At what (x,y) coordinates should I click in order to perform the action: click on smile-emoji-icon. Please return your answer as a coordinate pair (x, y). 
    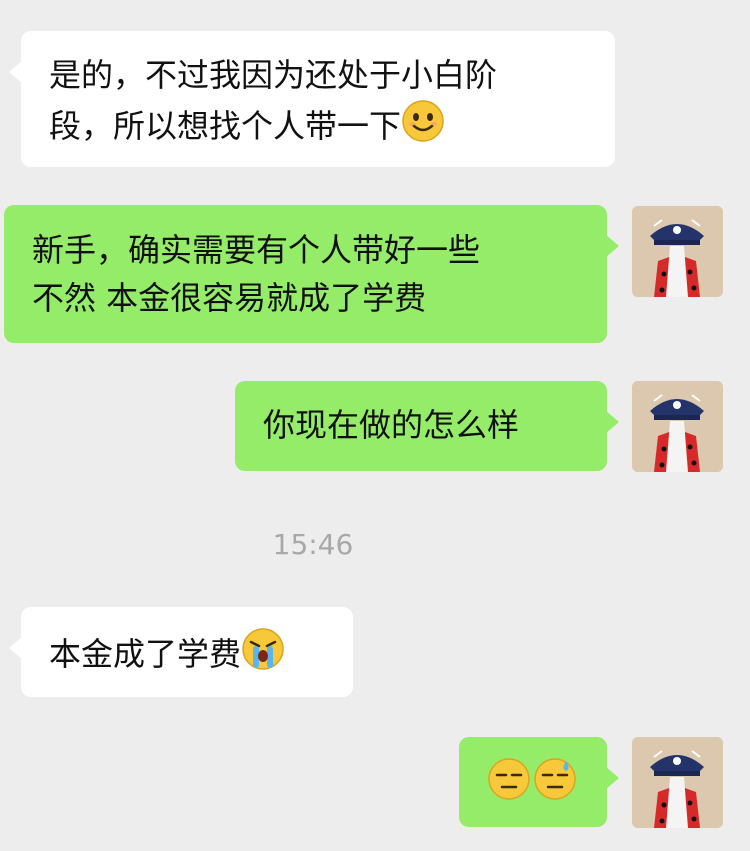
    Looking at the image, I should click on (423, 127).